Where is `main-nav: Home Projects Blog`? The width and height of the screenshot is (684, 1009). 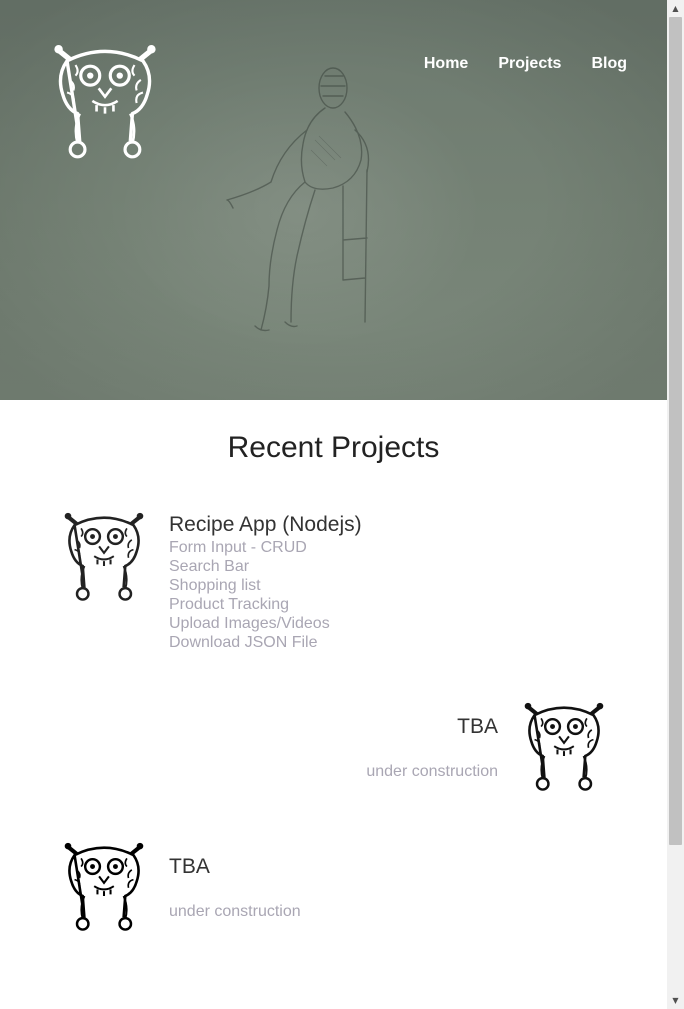
main-nav: Home Projects Blog is located at coordinates (510, 64).